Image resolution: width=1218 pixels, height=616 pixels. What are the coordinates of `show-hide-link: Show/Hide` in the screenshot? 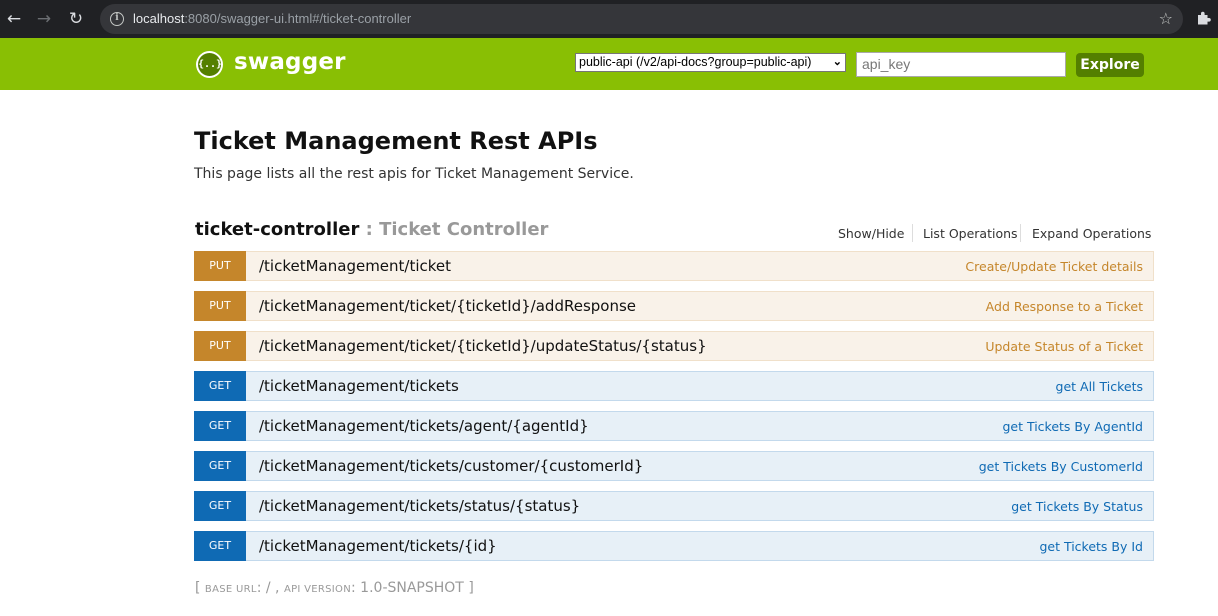 It's located at (871, 233).